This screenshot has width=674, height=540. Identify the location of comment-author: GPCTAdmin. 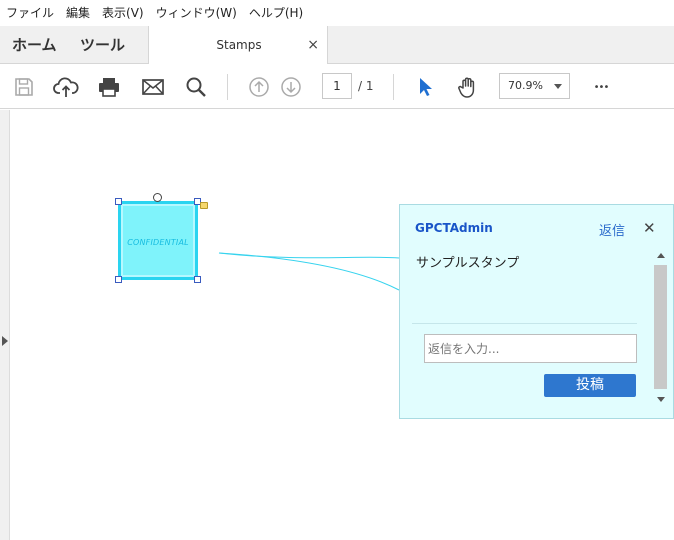
(454, 228).